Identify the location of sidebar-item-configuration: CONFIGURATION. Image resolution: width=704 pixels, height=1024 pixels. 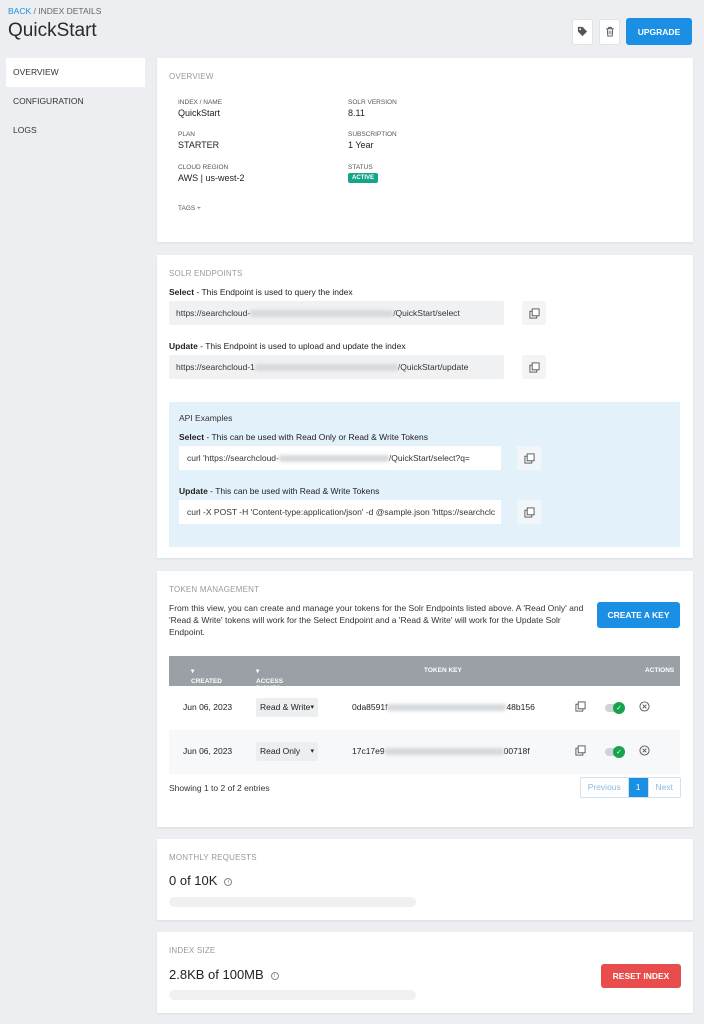
(75, 101).